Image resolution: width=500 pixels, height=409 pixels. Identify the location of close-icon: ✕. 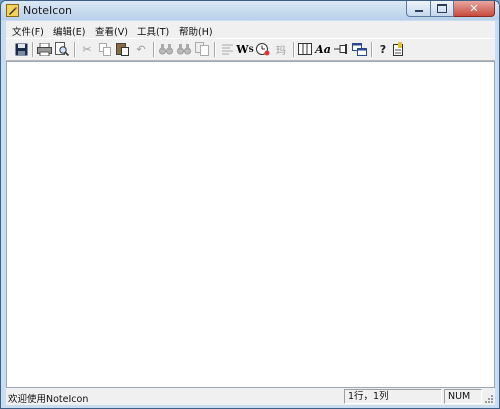
(474, 8).